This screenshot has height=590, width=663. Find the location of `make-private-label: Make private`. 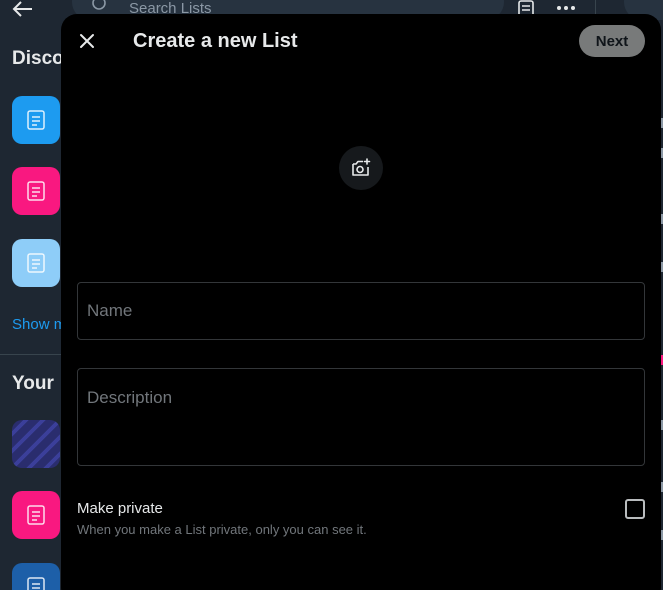

make-private-label: Make private is located at coordinates (120, 508).